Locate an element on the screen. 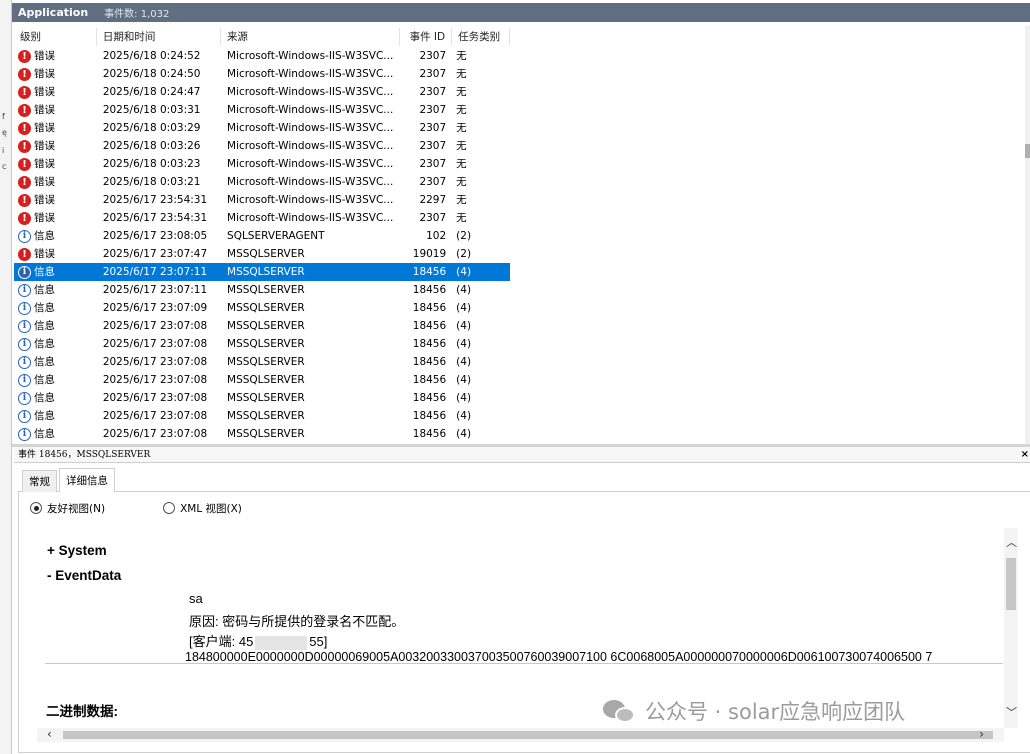 This screenshot has height=754, width=1030. radio-unchecked-icon is located at coordinates (169, 508).